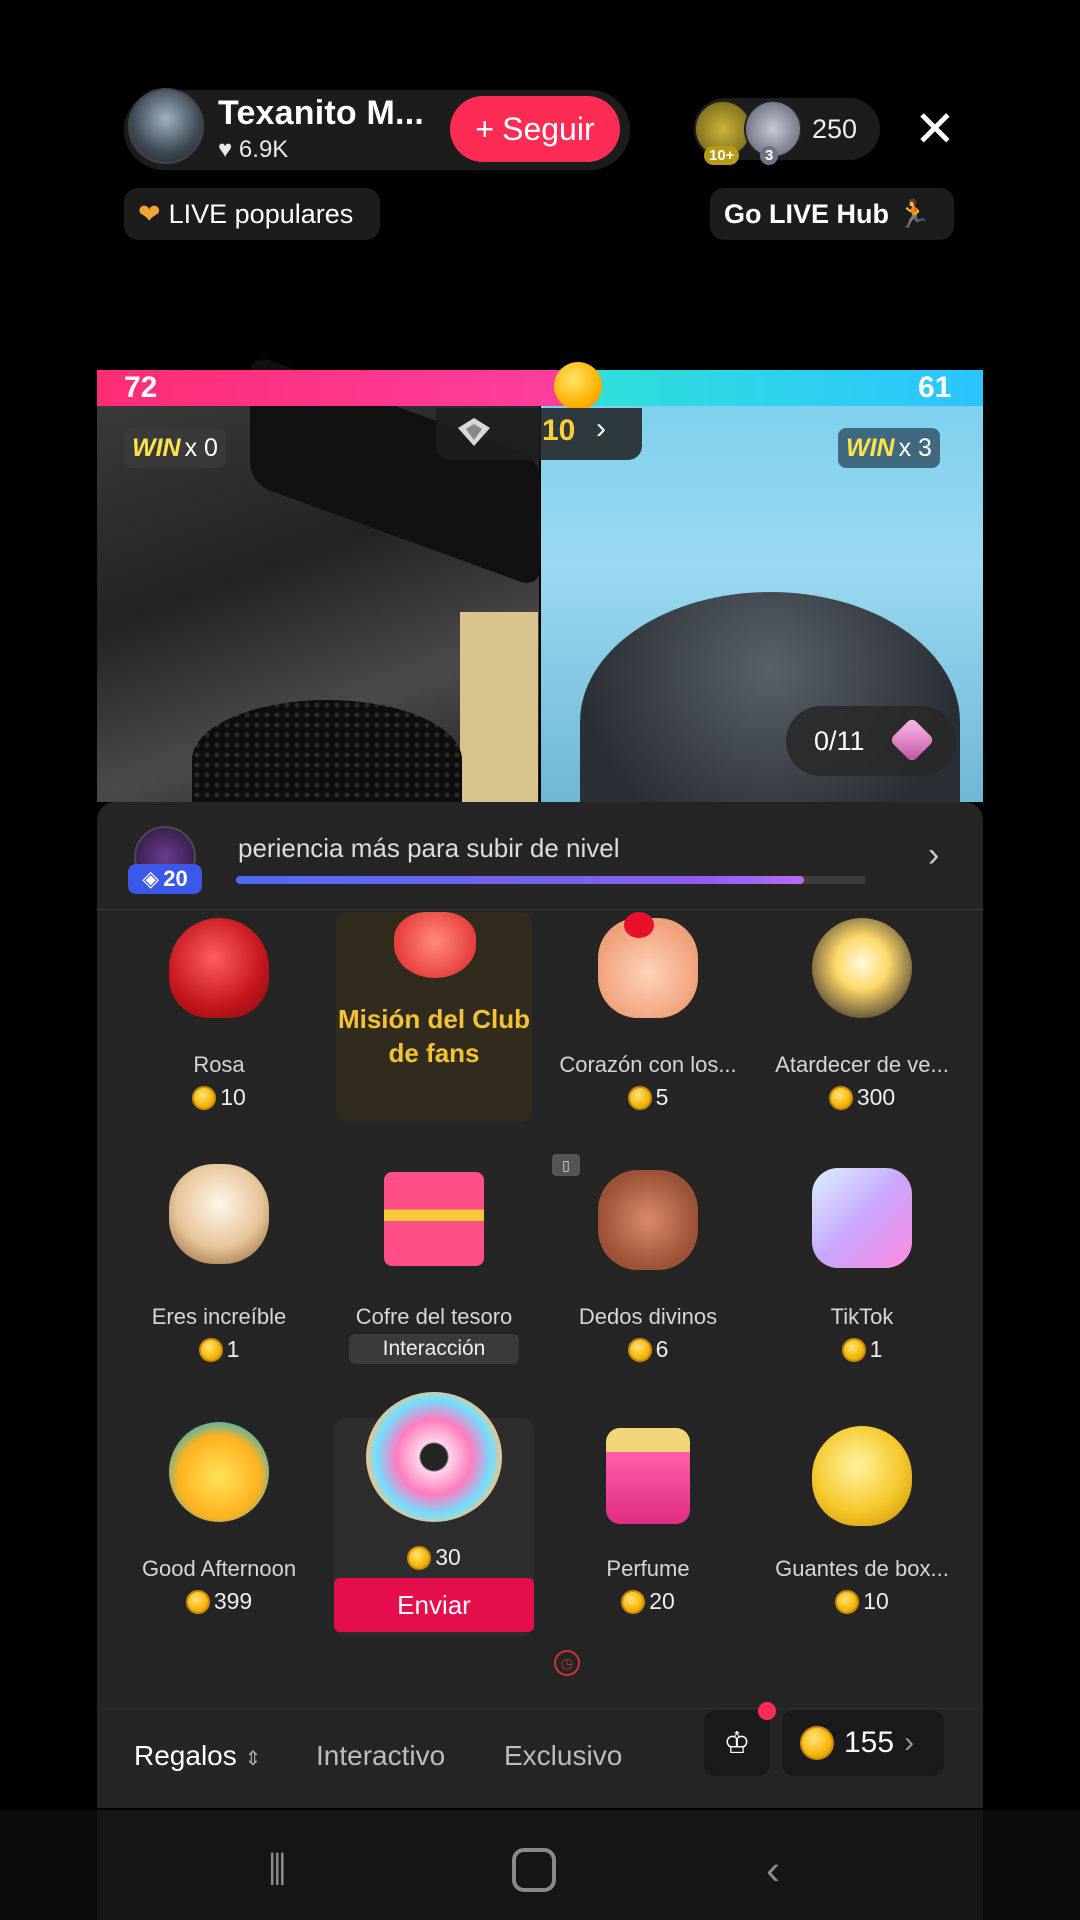 Image resolution: width=1080 pixels, height=1920 pixels. I want to click on gift-price: 5, so click(648, 1097).